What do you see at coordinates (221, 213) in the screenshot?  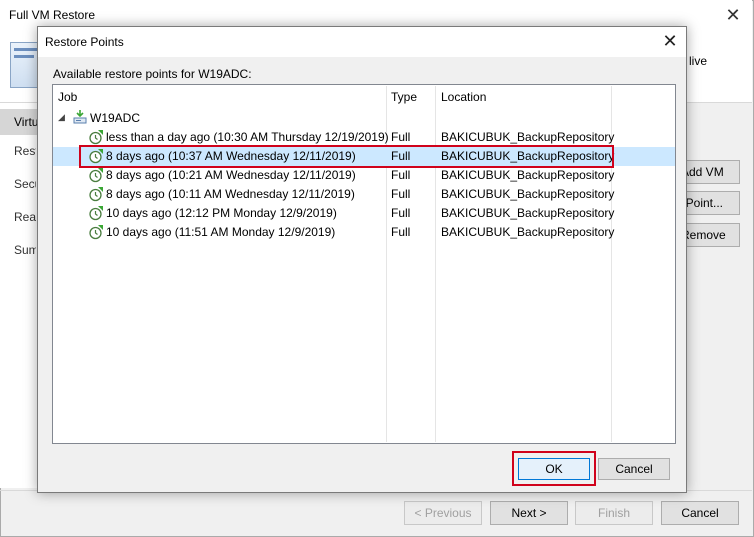 I see `restore-point-date: 10 days ago (12:12 PM Monday 12/9/2019)` at bounding box center [221, 213].